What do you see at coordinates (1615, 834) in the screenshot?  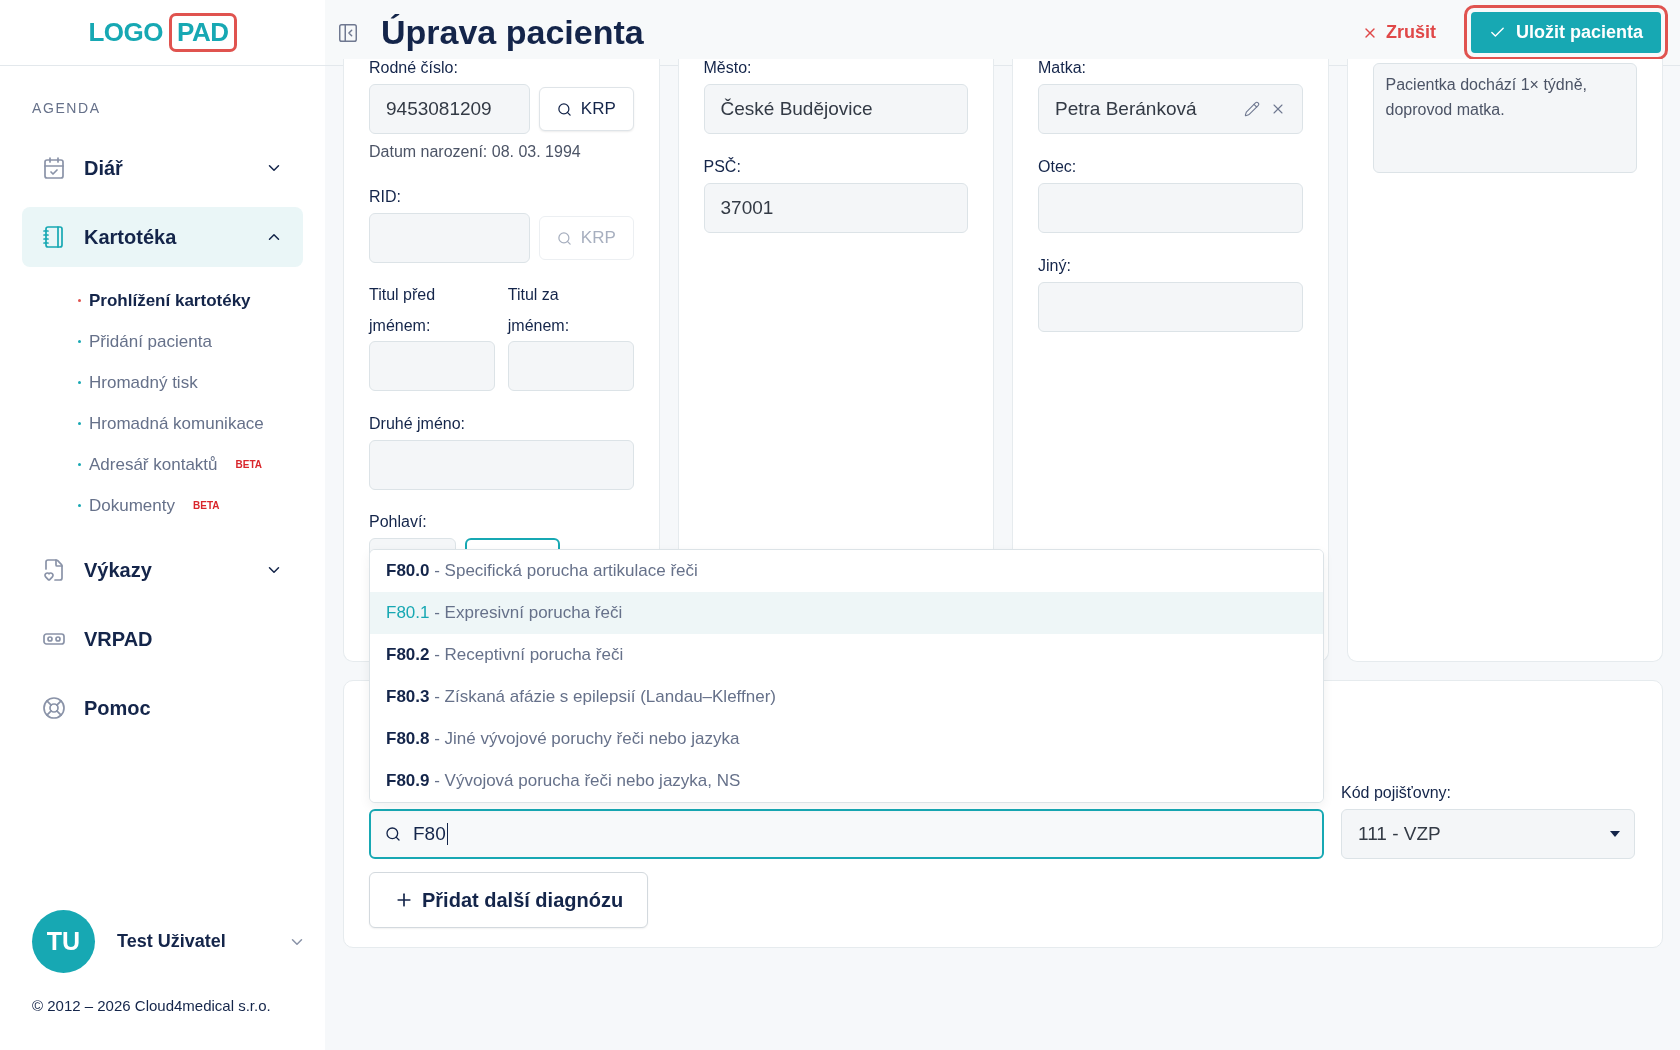 I see `dropdown-caret-icon` at bounding box center [1615, 834].